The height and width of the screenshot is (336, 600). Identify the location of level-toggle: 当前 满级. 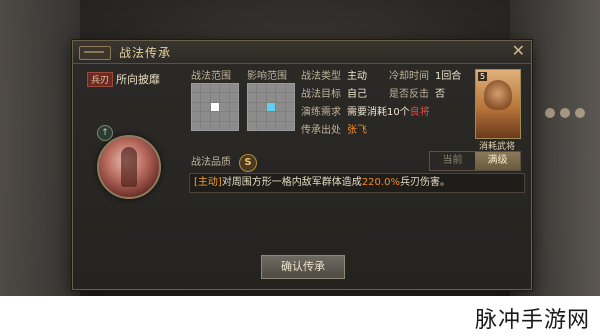
(475, 161).